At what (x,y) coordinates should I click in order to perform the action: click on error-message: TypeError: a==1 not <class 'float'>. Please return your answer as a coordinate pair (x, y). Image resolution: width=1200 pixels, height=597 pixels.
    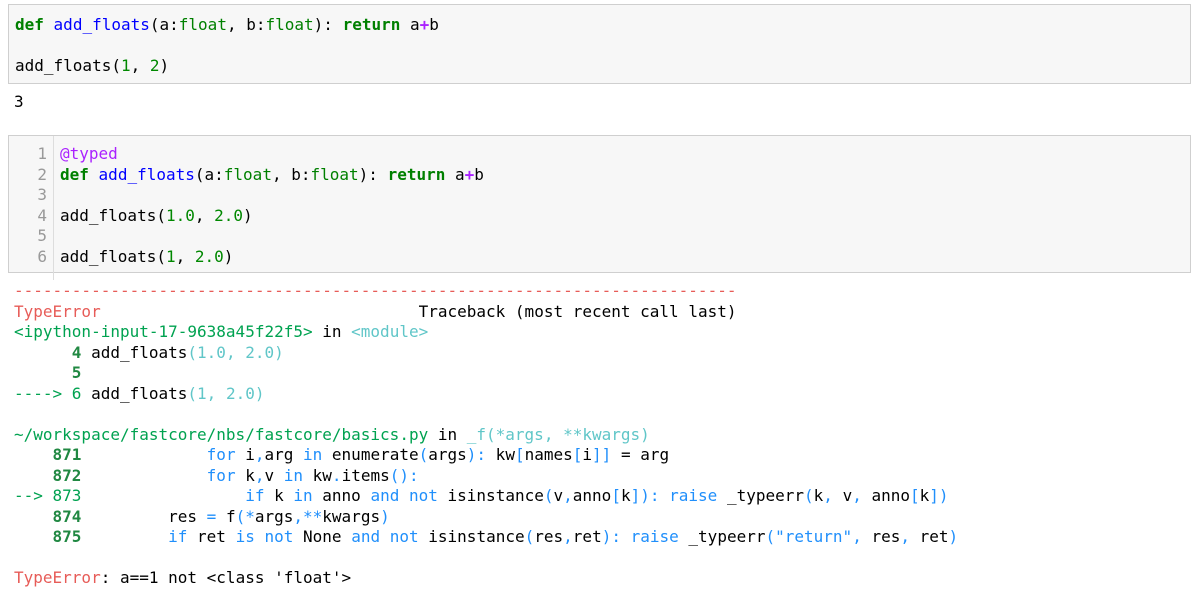
    Looking at the image, I should click on (486, 578).